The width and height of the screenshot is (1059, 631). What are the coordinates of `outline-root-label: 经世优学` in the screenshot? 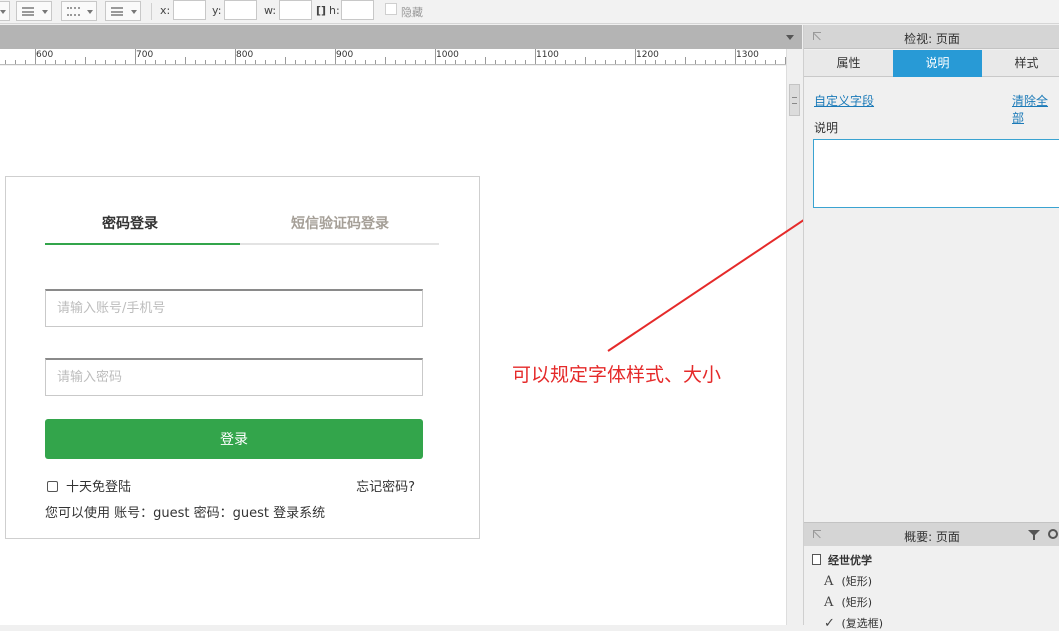 It's located at (850, 560).